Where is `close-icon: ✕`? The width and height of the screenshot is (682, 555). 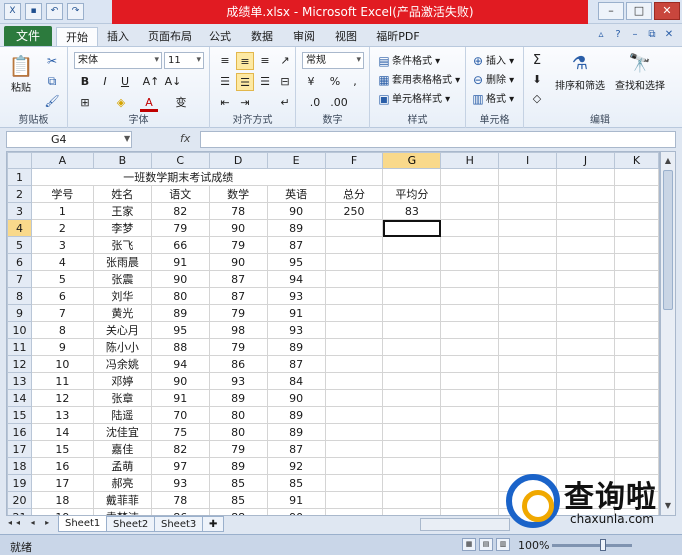
close-icon: ✕ is located at coordinates (667, 11).